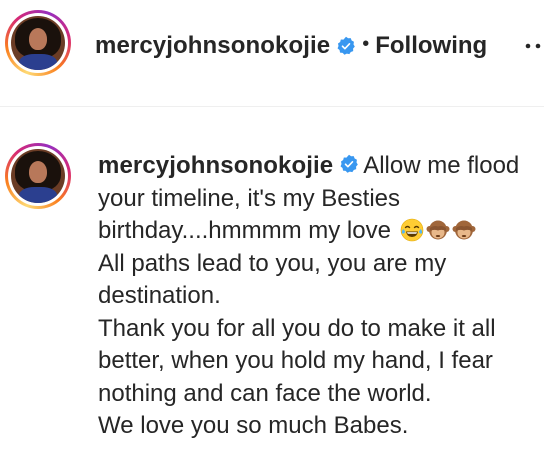 The width and height of the screenshot is (544, 449). What do you see at coordinates (38, 43) in the screenshot?
I see `profile-avatar` at bounding box center [38, 43].